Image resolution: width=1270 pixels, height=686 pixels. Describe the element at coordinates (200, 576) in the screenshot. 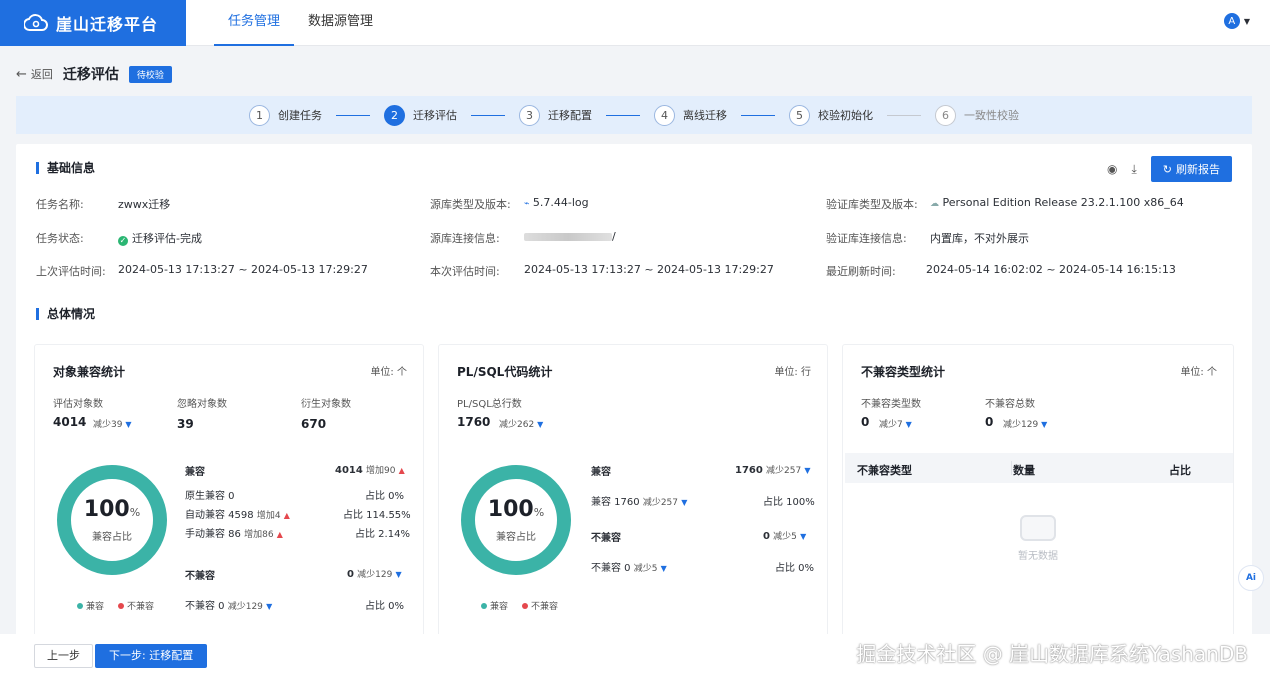

I see `incompat-heading: 不兼容` at that location.